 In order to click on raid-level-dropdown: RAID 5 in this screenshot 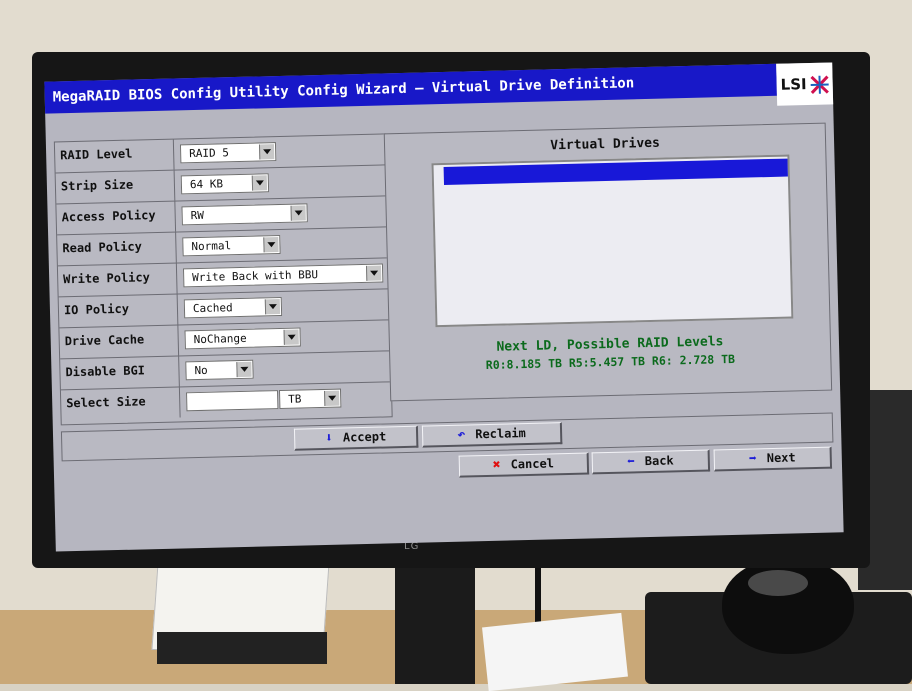, I will do `click(228, 153)`.